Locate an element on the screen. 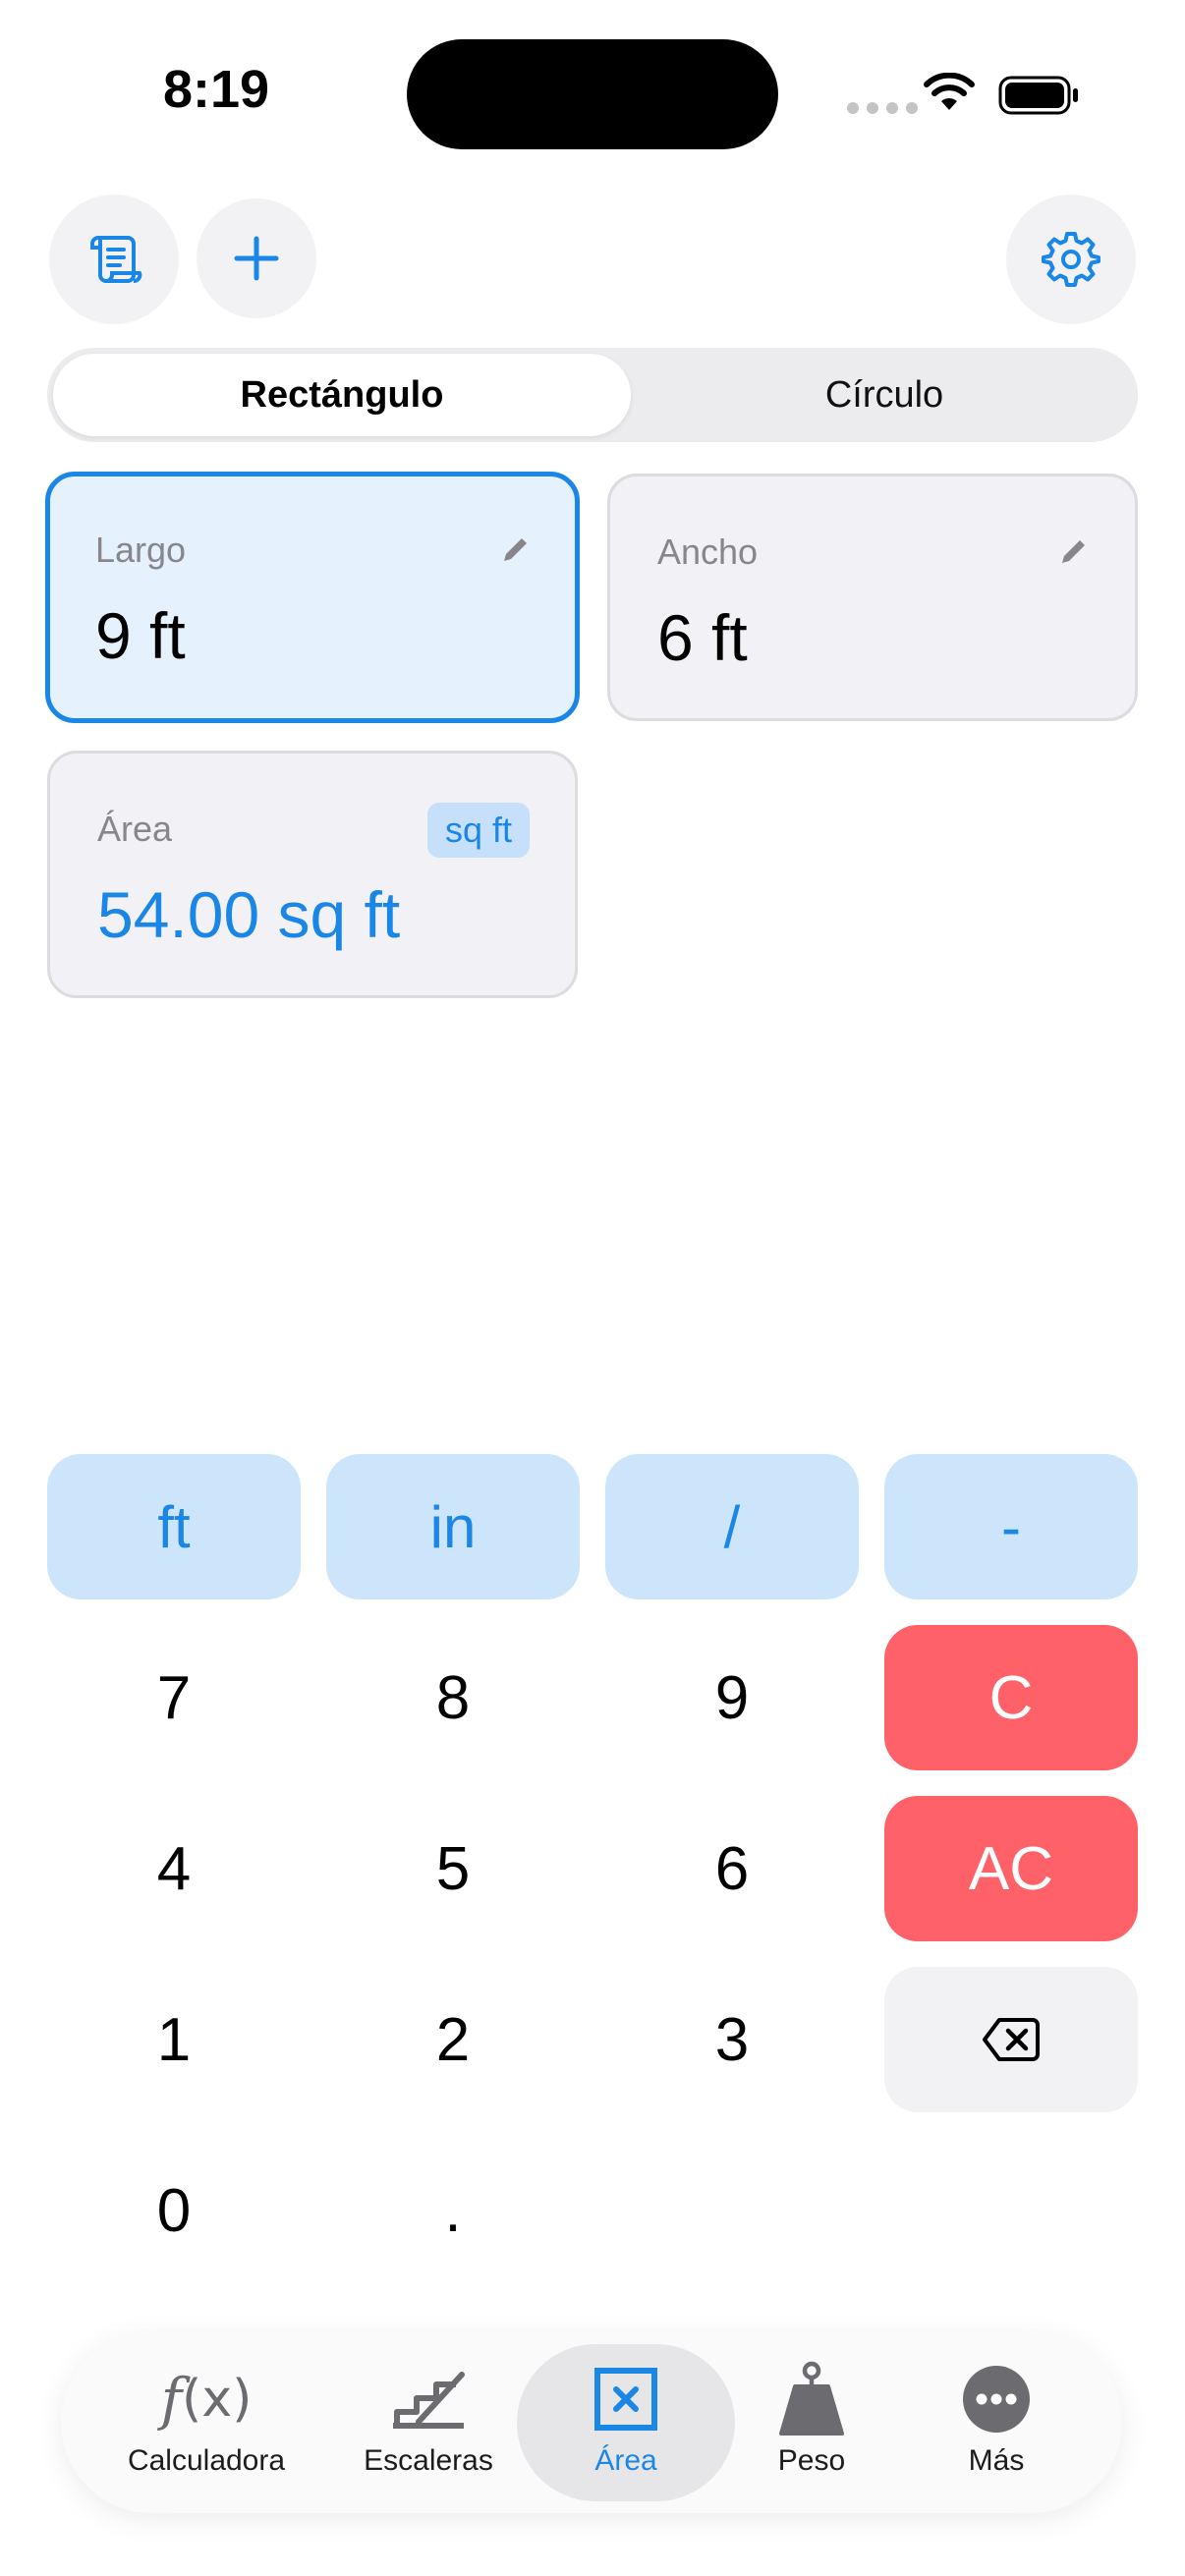 The height and width of the screenshot is (2576, 1185). area-result: Área sq ft 54.00 sq ft is located at coordinates (313, 874).